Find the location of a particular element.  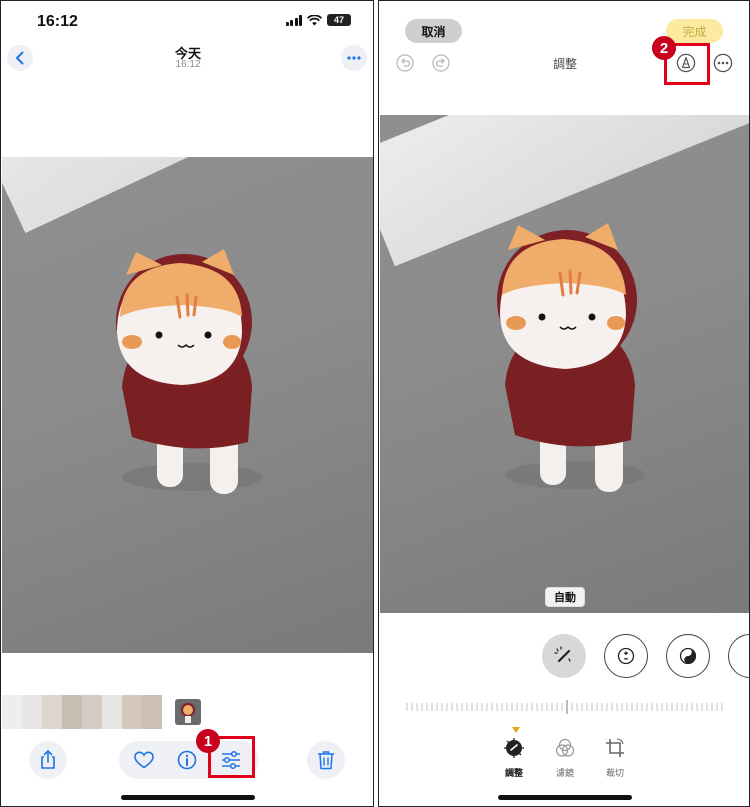

heart-icon is located at coordinates (144, 760).